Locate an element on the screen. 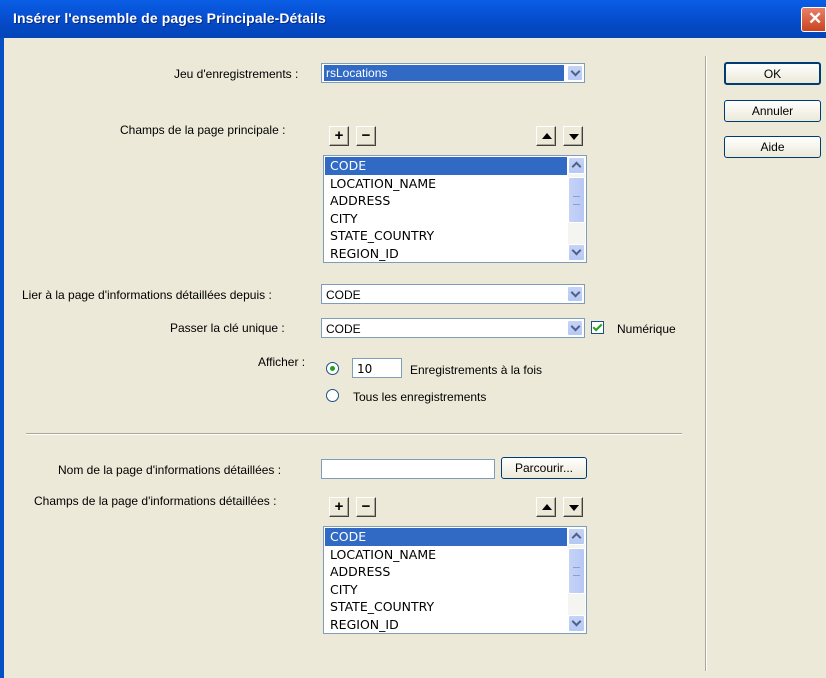  move-down-master-button is located at coordinates (573, 136).